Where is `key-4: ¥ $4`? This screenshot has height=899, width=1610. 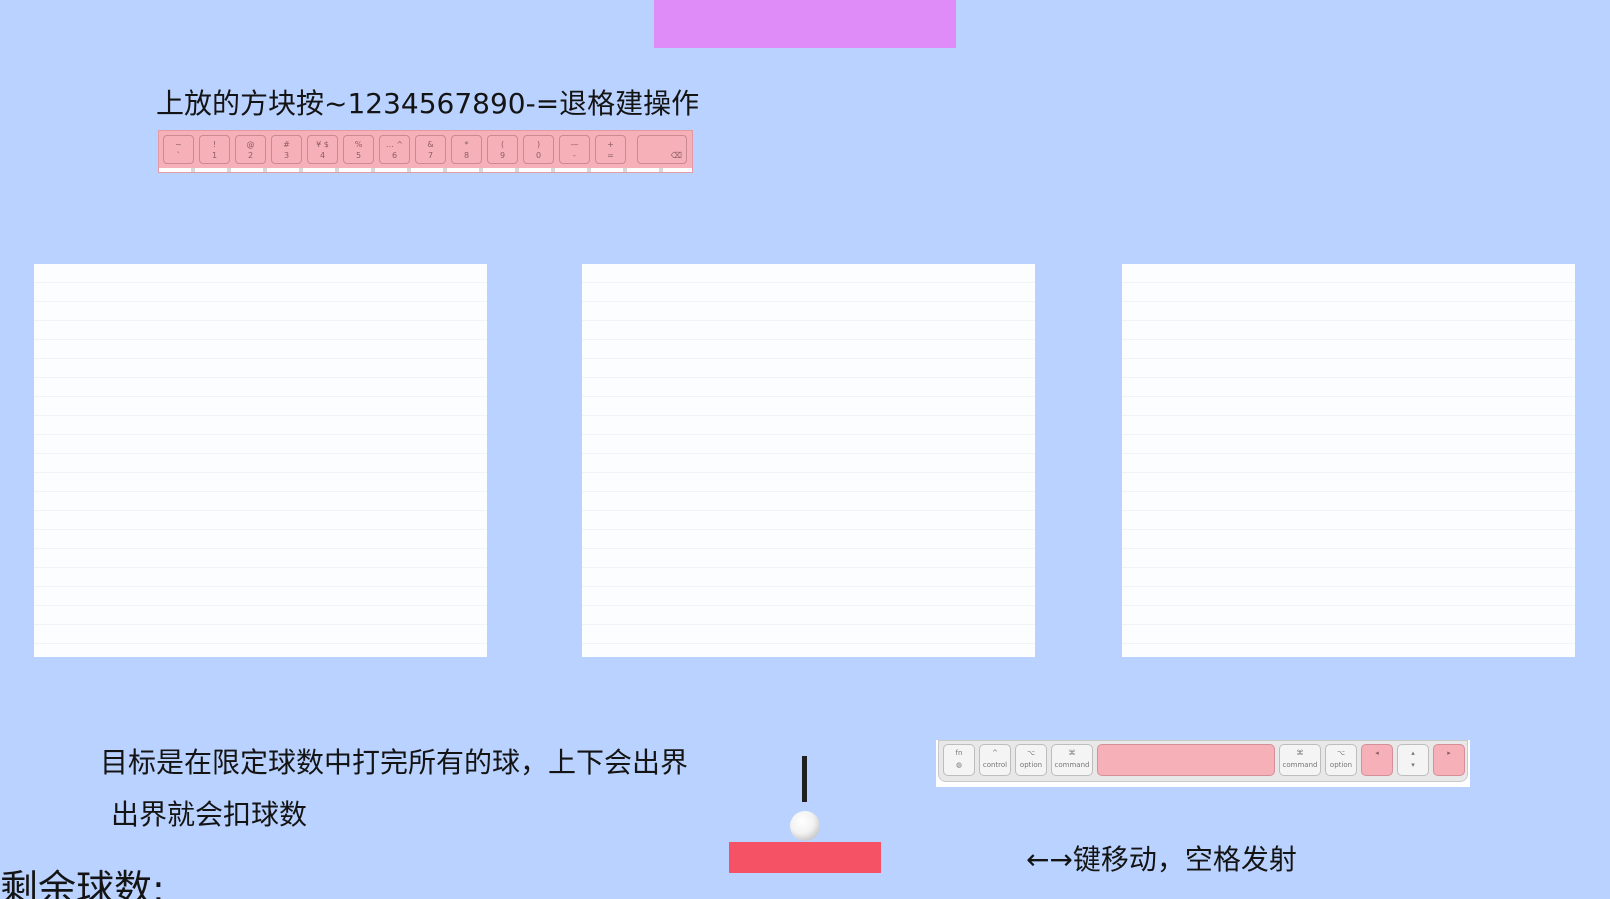
key-4: ¥ $4 is located at coordinates (322, 149).